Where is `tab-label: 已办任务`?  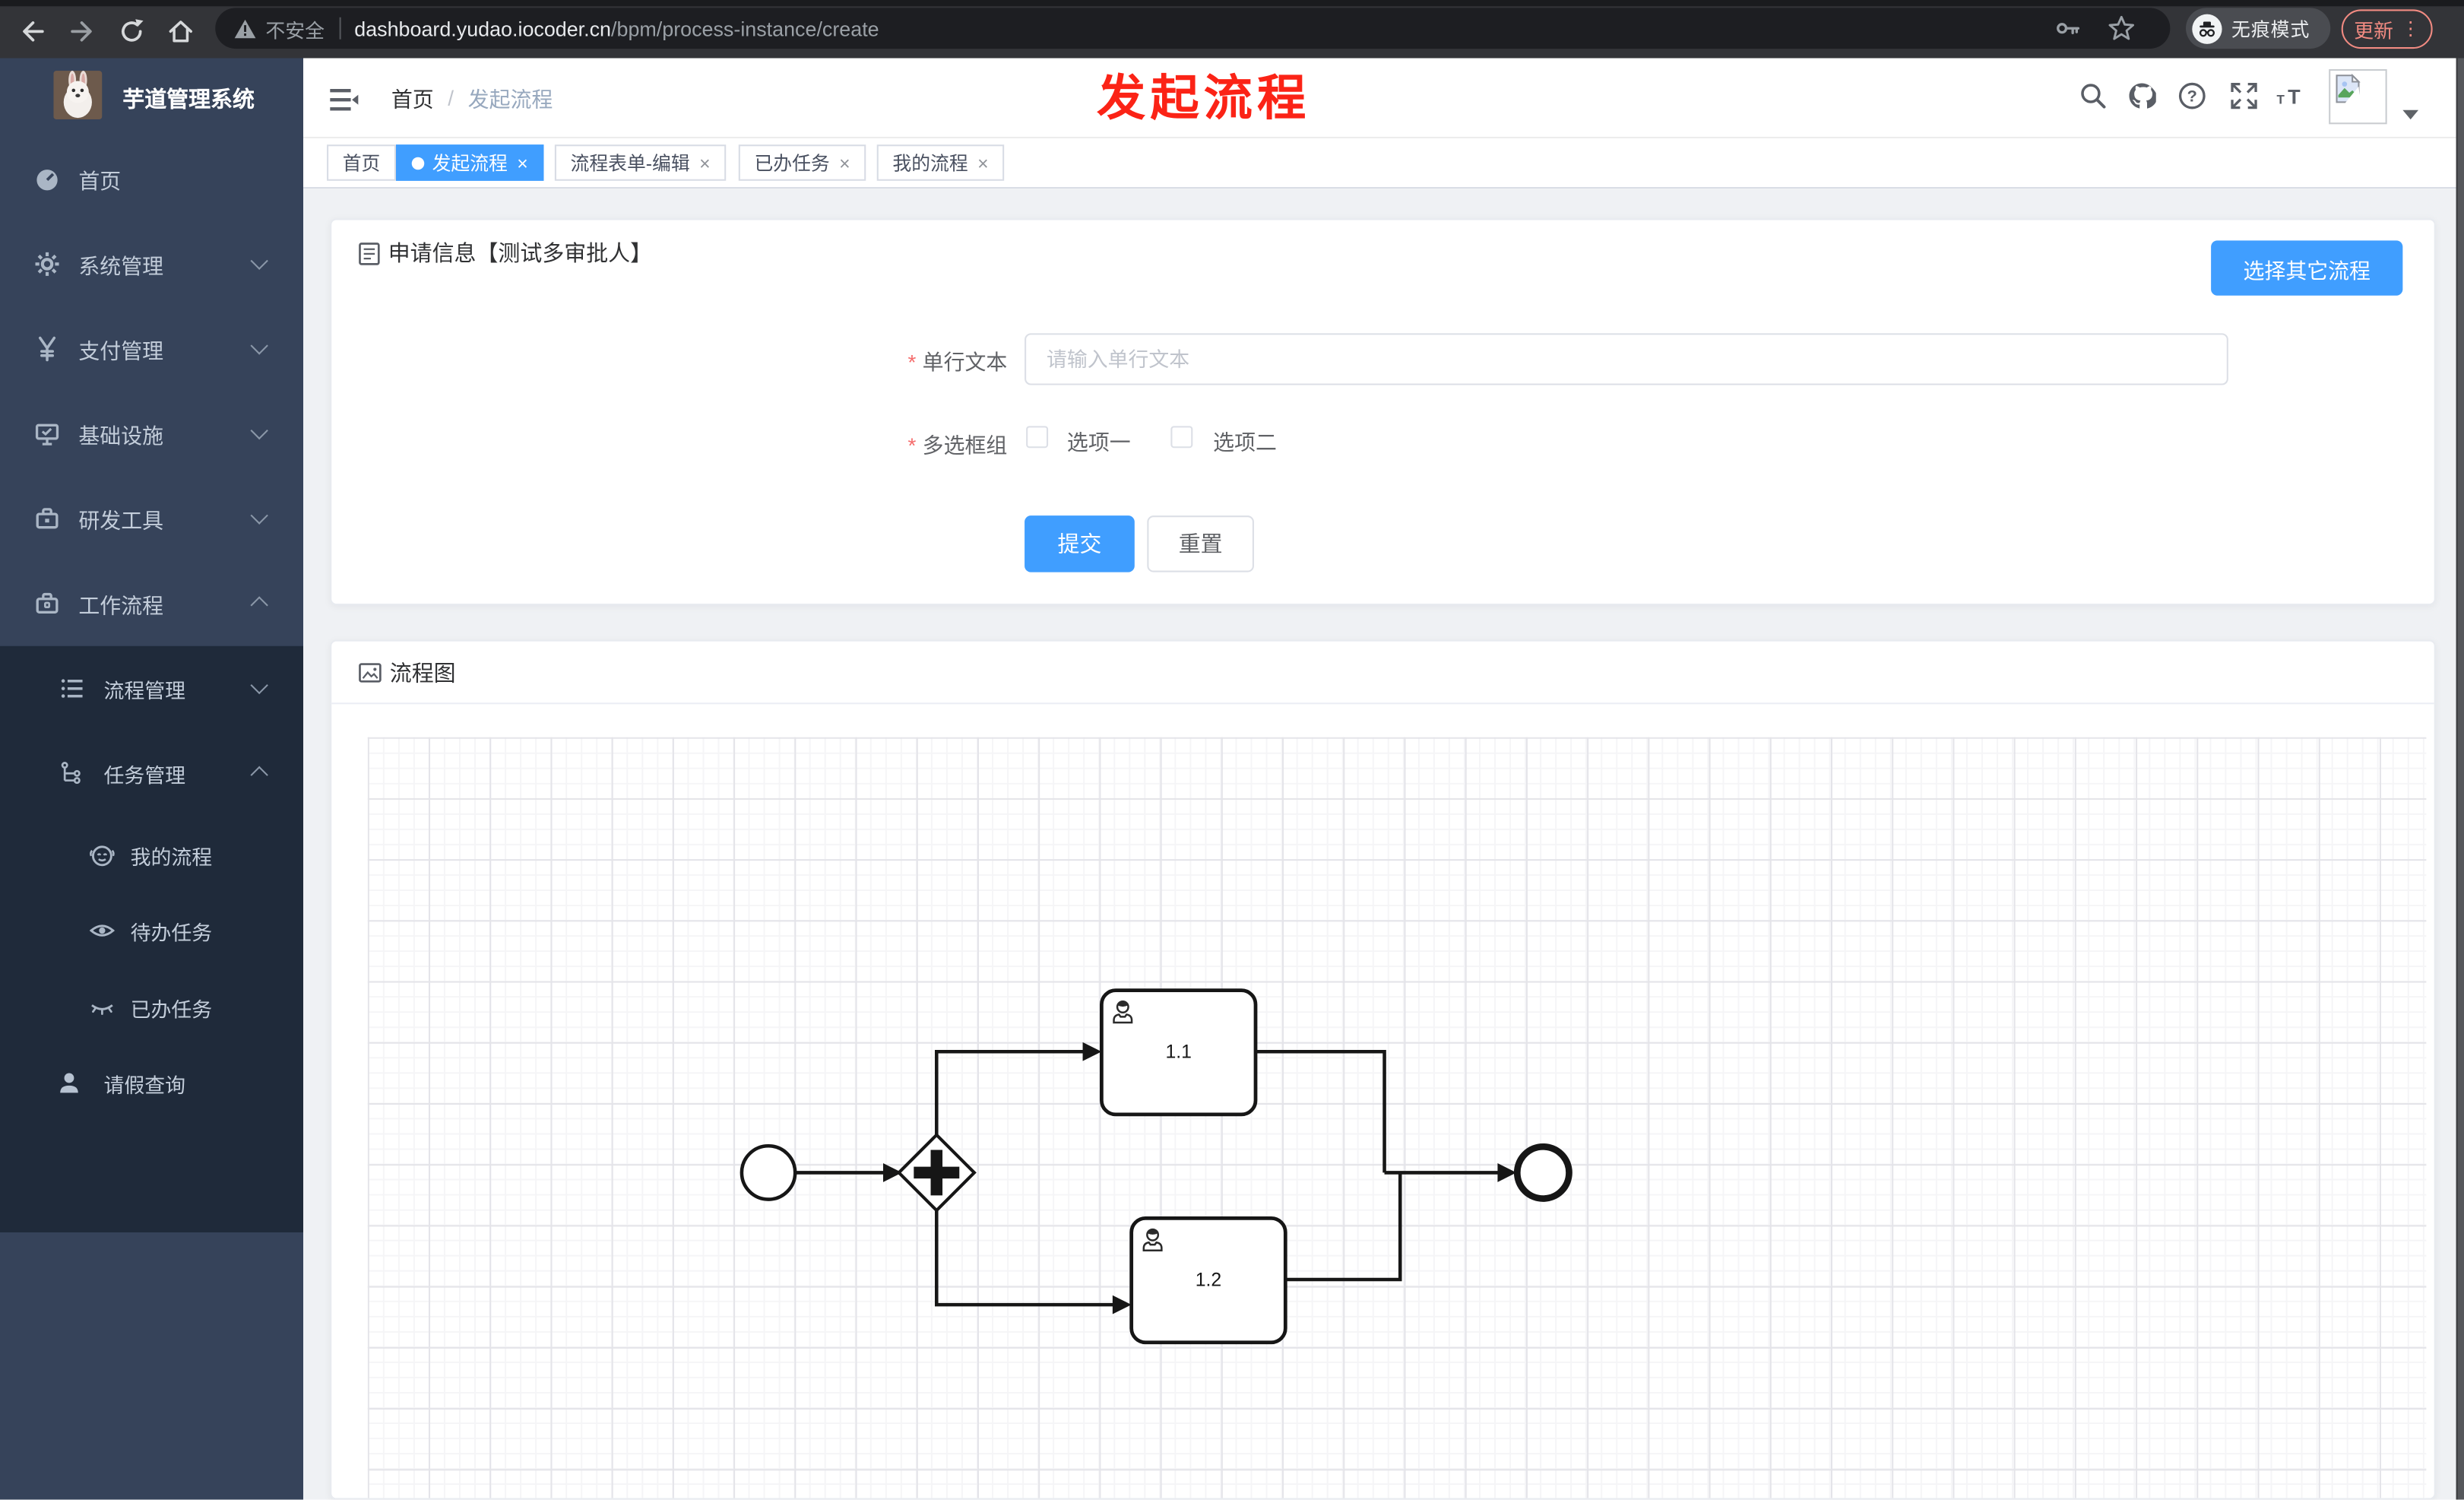 tab-label: 已办任务 is located at coordinates (792, 163).